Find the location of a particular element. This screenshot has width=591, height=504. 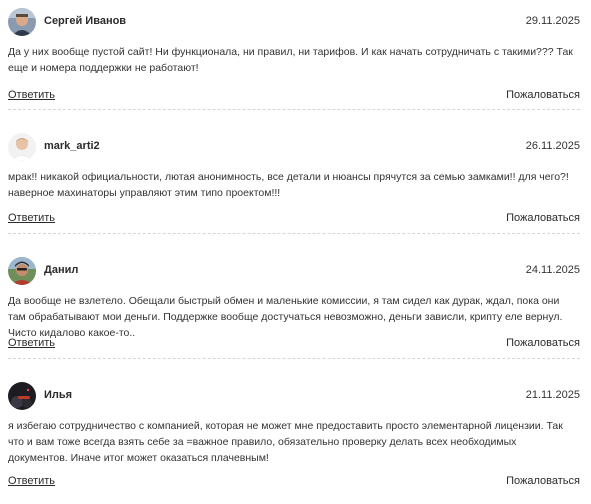

comment-date: 26.11.2025 is located at coordinates (552, 146).